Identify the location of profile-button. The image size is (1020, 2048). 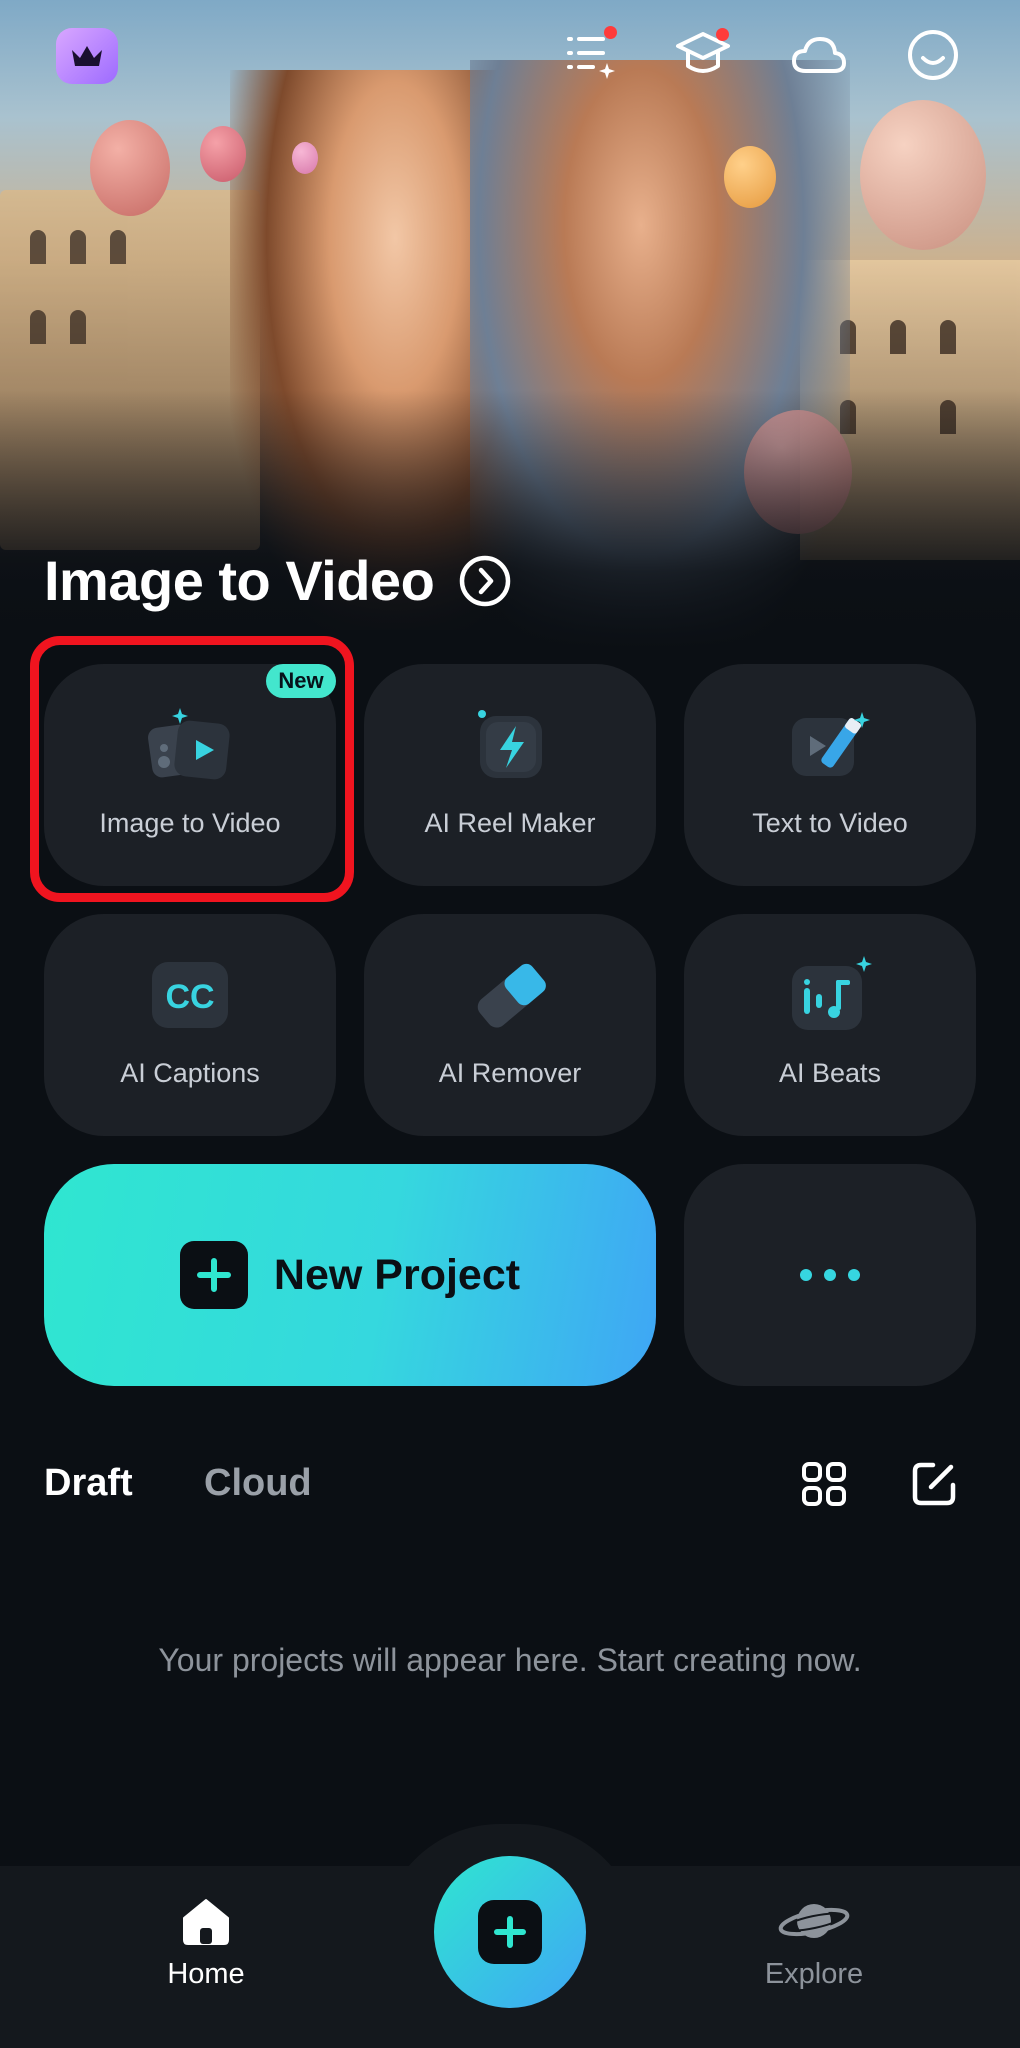
(933, 55).